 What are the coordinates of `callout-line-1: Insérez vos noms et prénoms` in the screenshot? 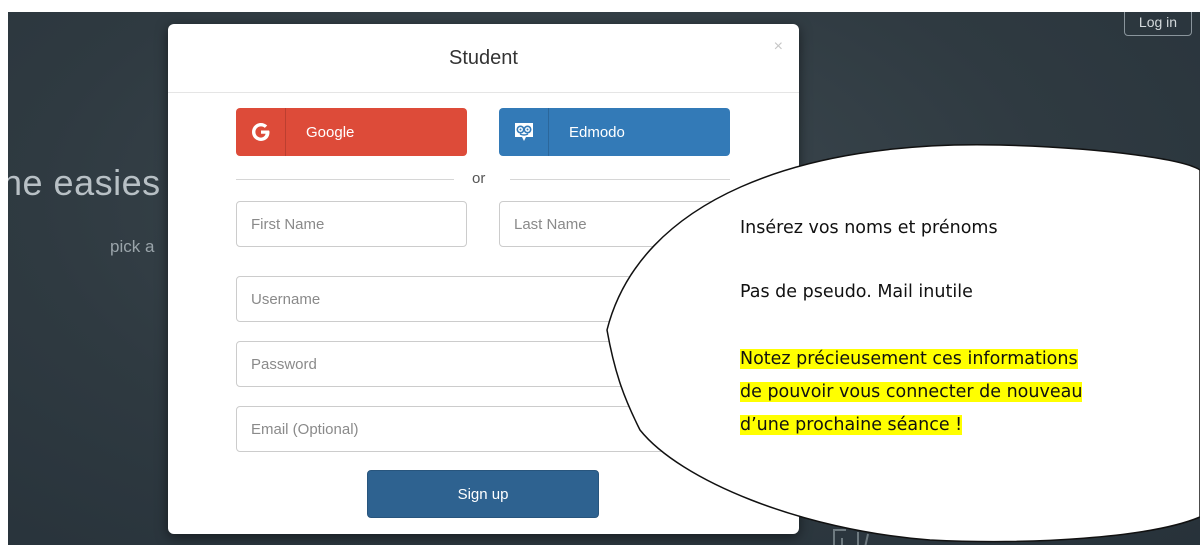 It's located at (869, 228).